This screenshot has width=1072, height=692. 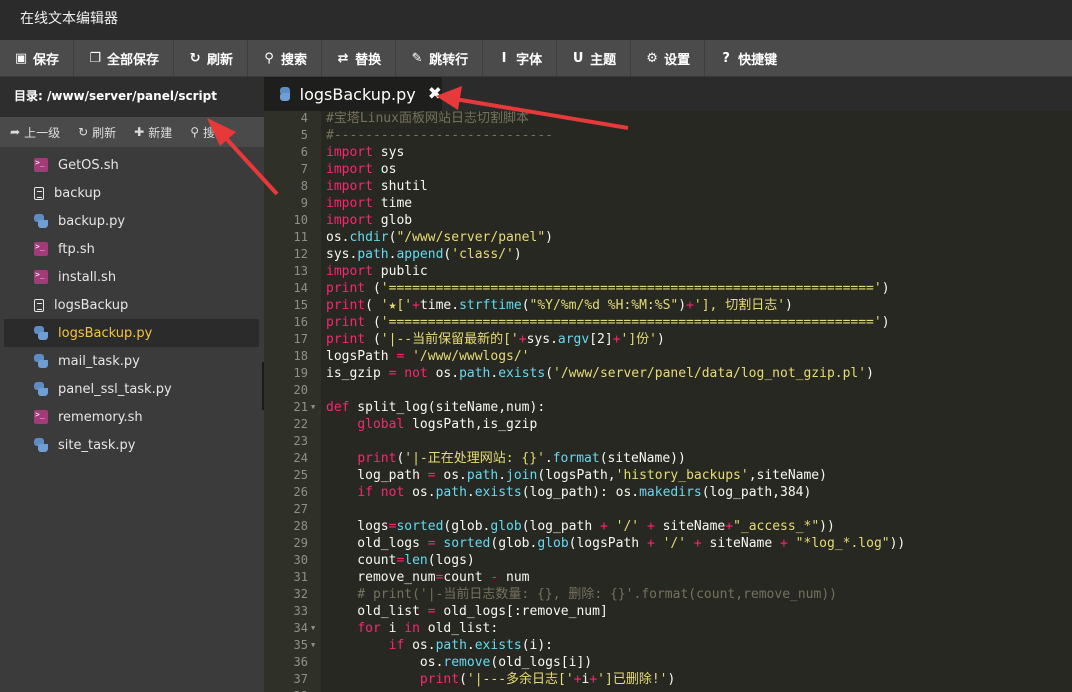 I want to click on refresh-button: ↻ 刷新, so click(x=211, y=58).